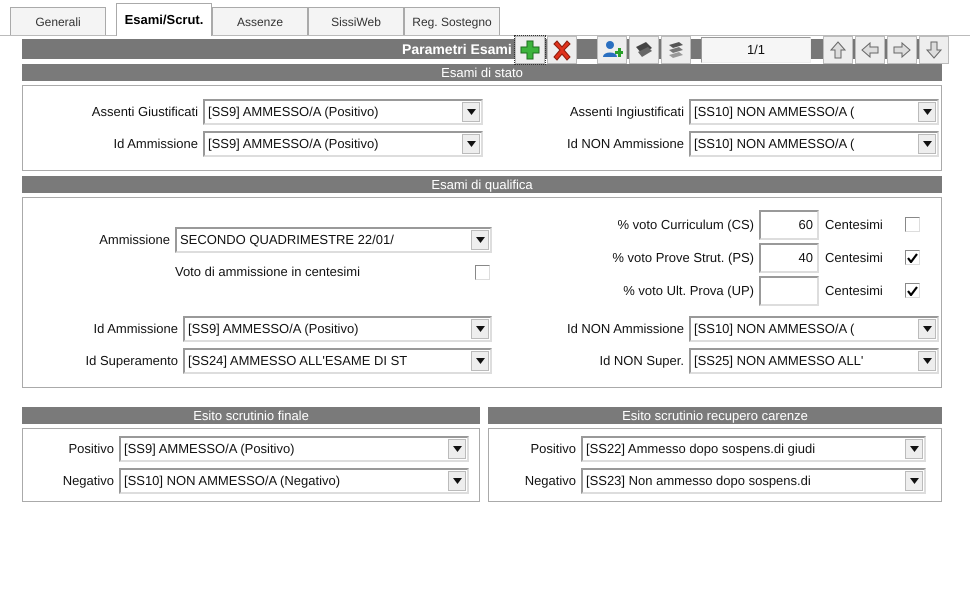 This screenshot has height=605, width=970. Describe the element at coordinates (452, 21) in the screenshot. I see `tab: Reg. Sostegno` at that location.